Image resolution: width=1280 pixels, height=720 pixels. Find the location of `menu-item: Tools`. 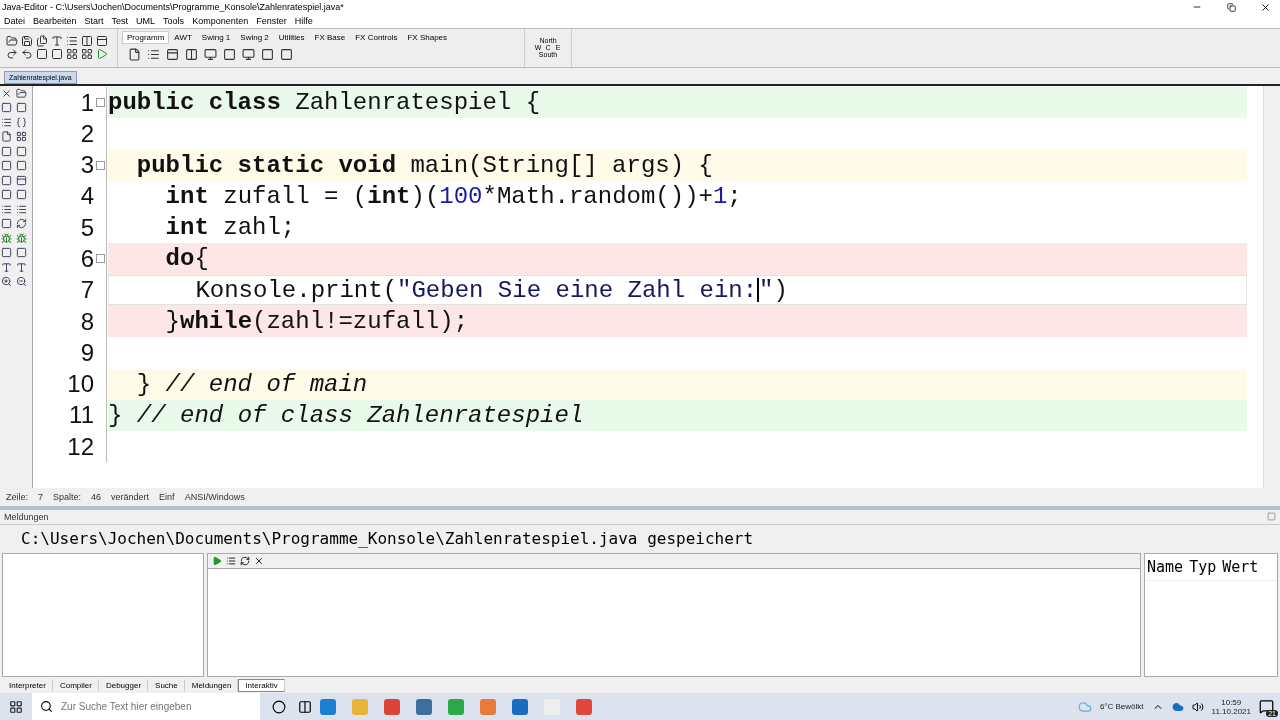

menu-item: Tools is located at coordinates (174, 20).